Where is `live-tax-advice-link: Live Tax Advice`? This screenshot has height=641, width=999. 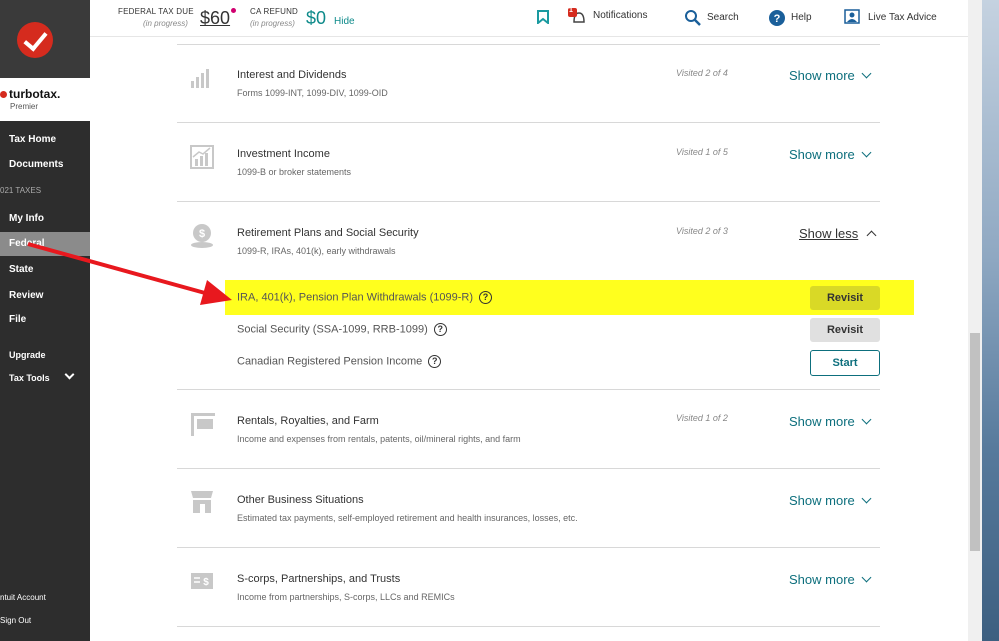 live-tax-advice-link: Live Tax Advice is located at coordinates (902, 17).